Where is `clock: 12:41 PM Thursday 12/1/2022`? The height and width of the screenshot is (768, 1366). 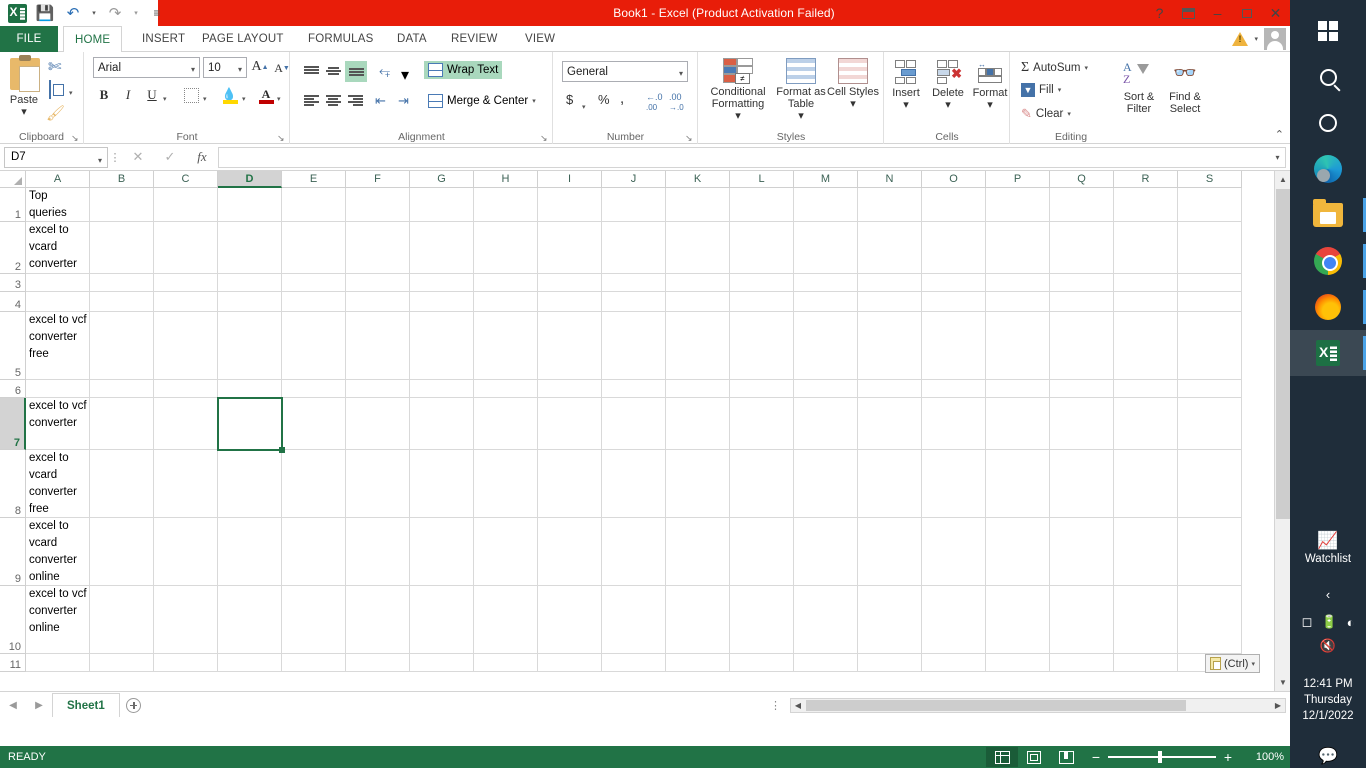 clock: 12:41 PM Thursday 12/1/2022 is located at coordinates (1327, 700).